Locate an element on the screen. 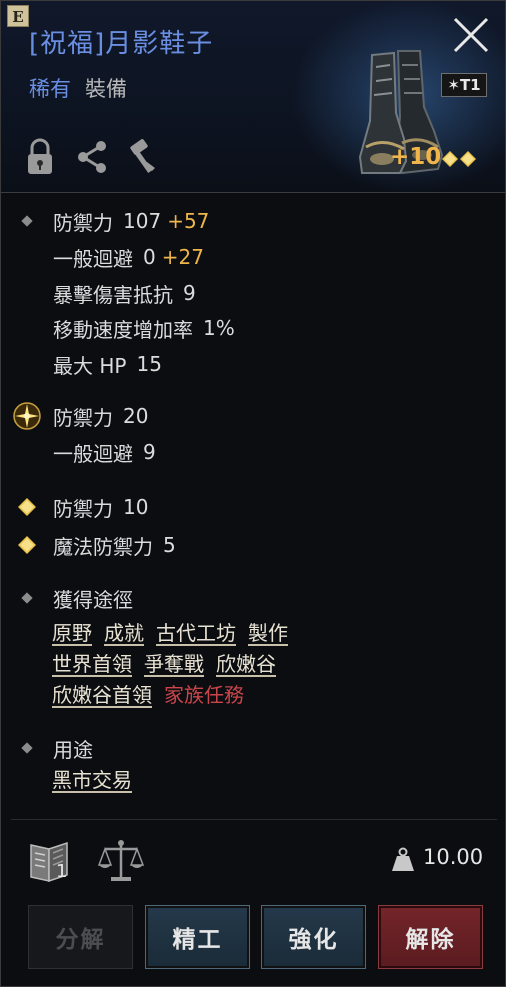  stat-bonus: +27 is located at coordinates (182, 257).